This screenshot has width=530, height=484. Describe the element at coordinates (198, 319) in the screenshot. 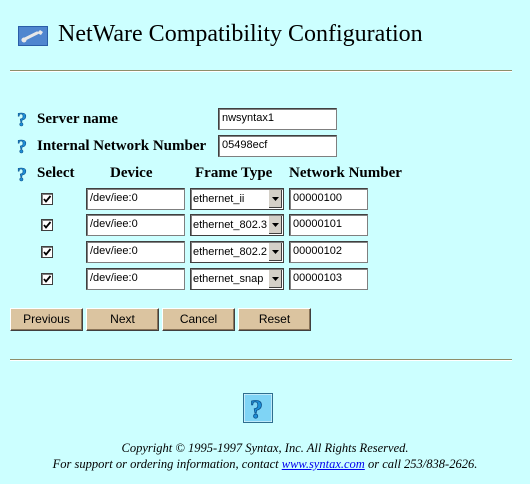

I see `cancel-button: Cancel` at that location.